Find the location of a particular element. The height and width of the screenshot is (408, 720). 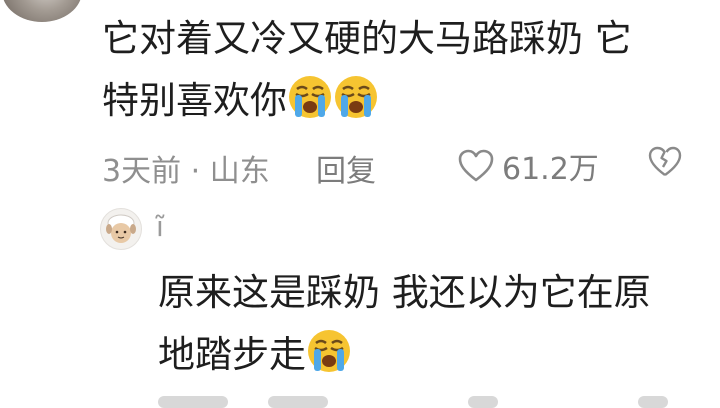

like-button: 61.2万 is located at coordinates (528, 166).